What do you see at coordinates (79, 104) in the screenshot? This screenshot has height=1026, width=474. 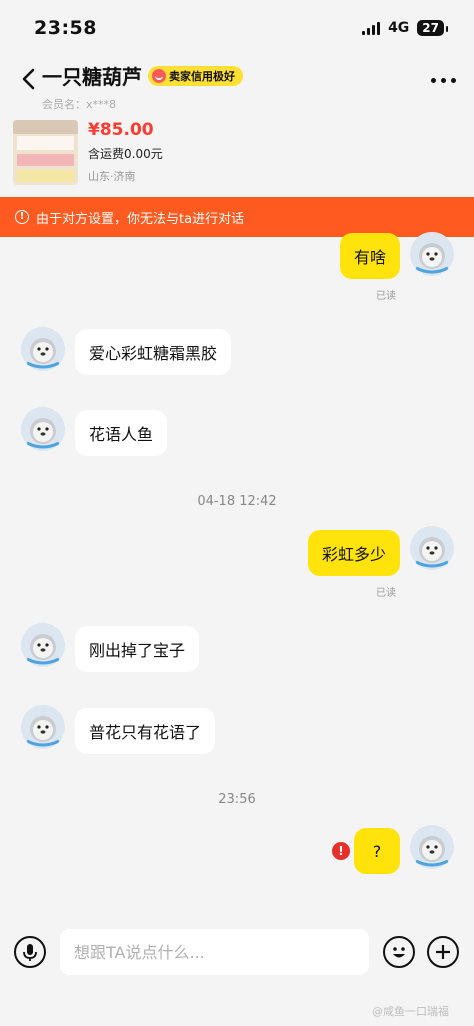 I see `member-name: 会员名：x***8` at bounding box center [79, 104].